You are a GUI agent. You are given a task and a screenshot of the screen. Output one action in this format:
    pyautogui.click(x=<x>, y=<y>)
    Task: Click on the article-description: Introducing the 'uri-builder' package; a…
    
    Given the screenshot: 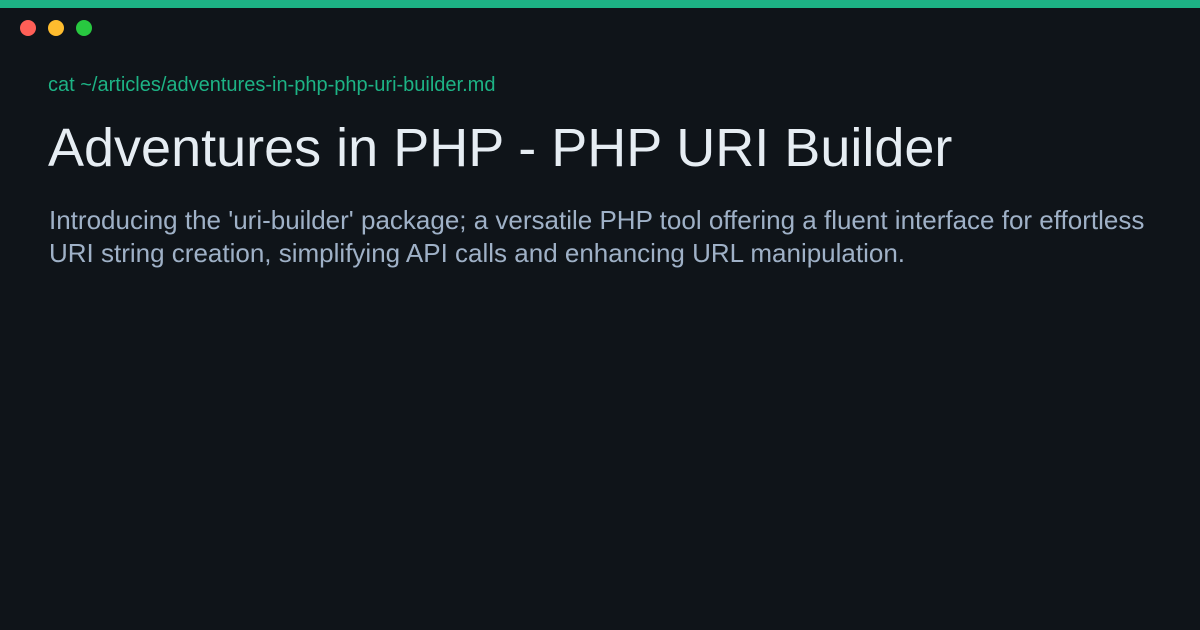 What is the action you would take?
    pyautogui.click(x=597, y=236)
    